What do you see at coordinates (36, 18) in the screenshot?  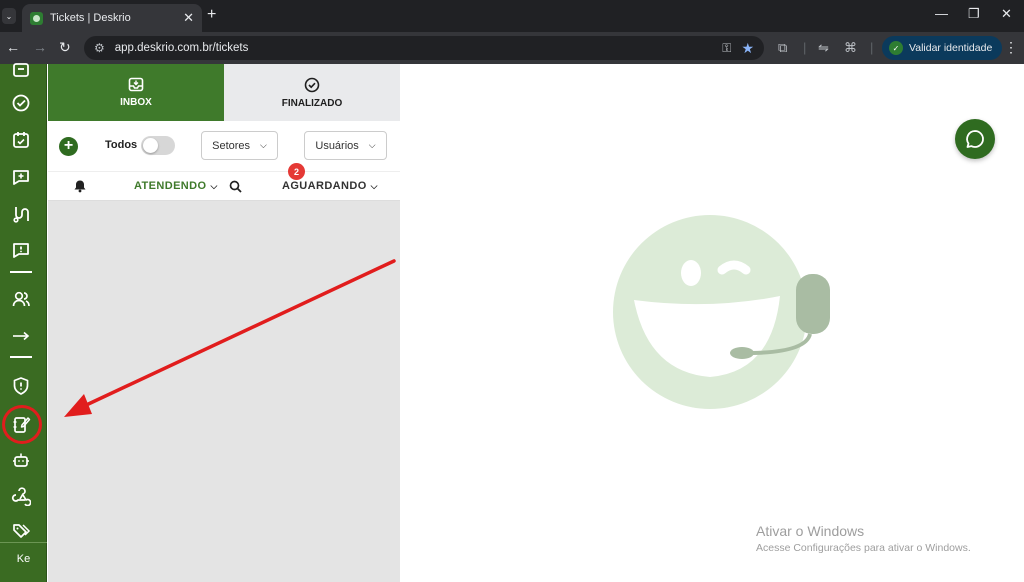 I see `deskrio-favicon-icon` at bounding box center [36, 18].